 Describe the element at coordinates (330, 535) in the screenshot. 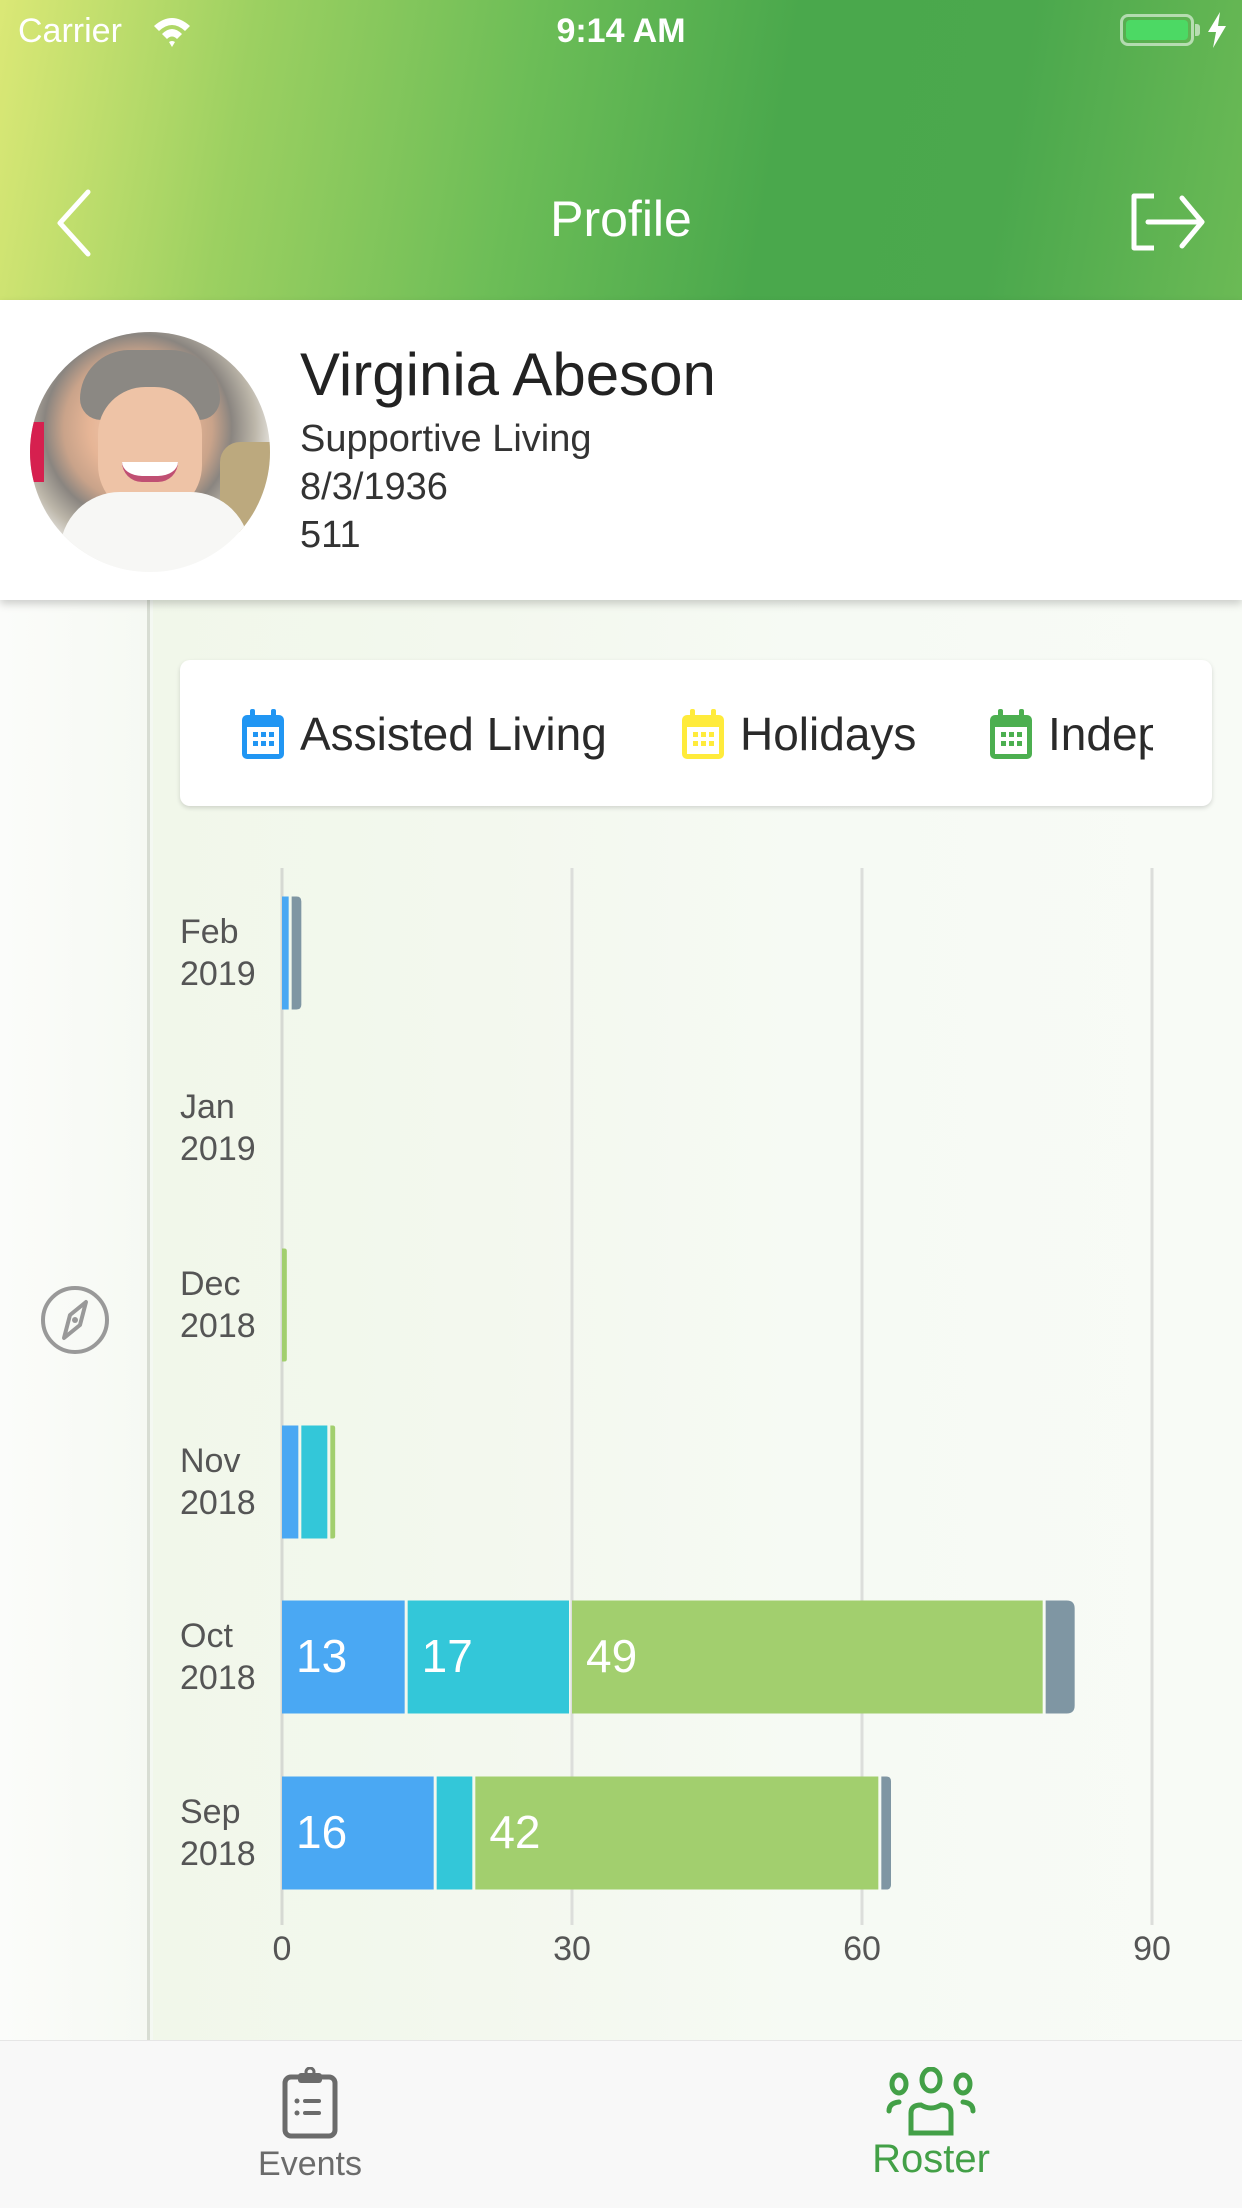

I see `room-number: 511` at that location.